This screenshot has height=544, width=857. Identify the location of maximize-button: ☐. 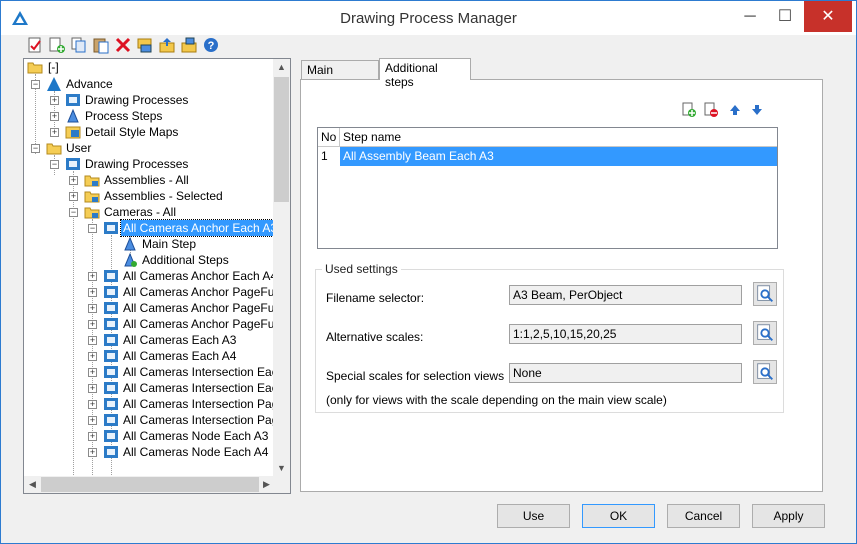
(785, 16).